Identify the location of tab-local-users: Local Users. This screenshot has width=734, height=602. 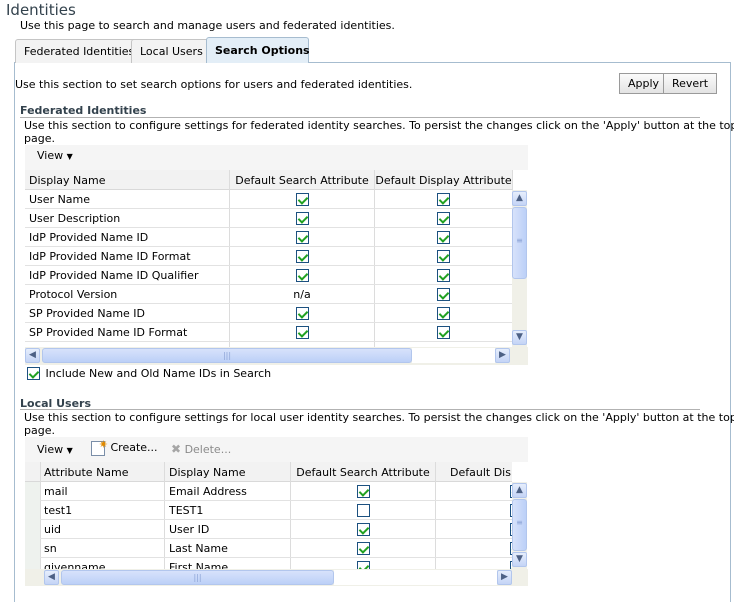
(171, 51).